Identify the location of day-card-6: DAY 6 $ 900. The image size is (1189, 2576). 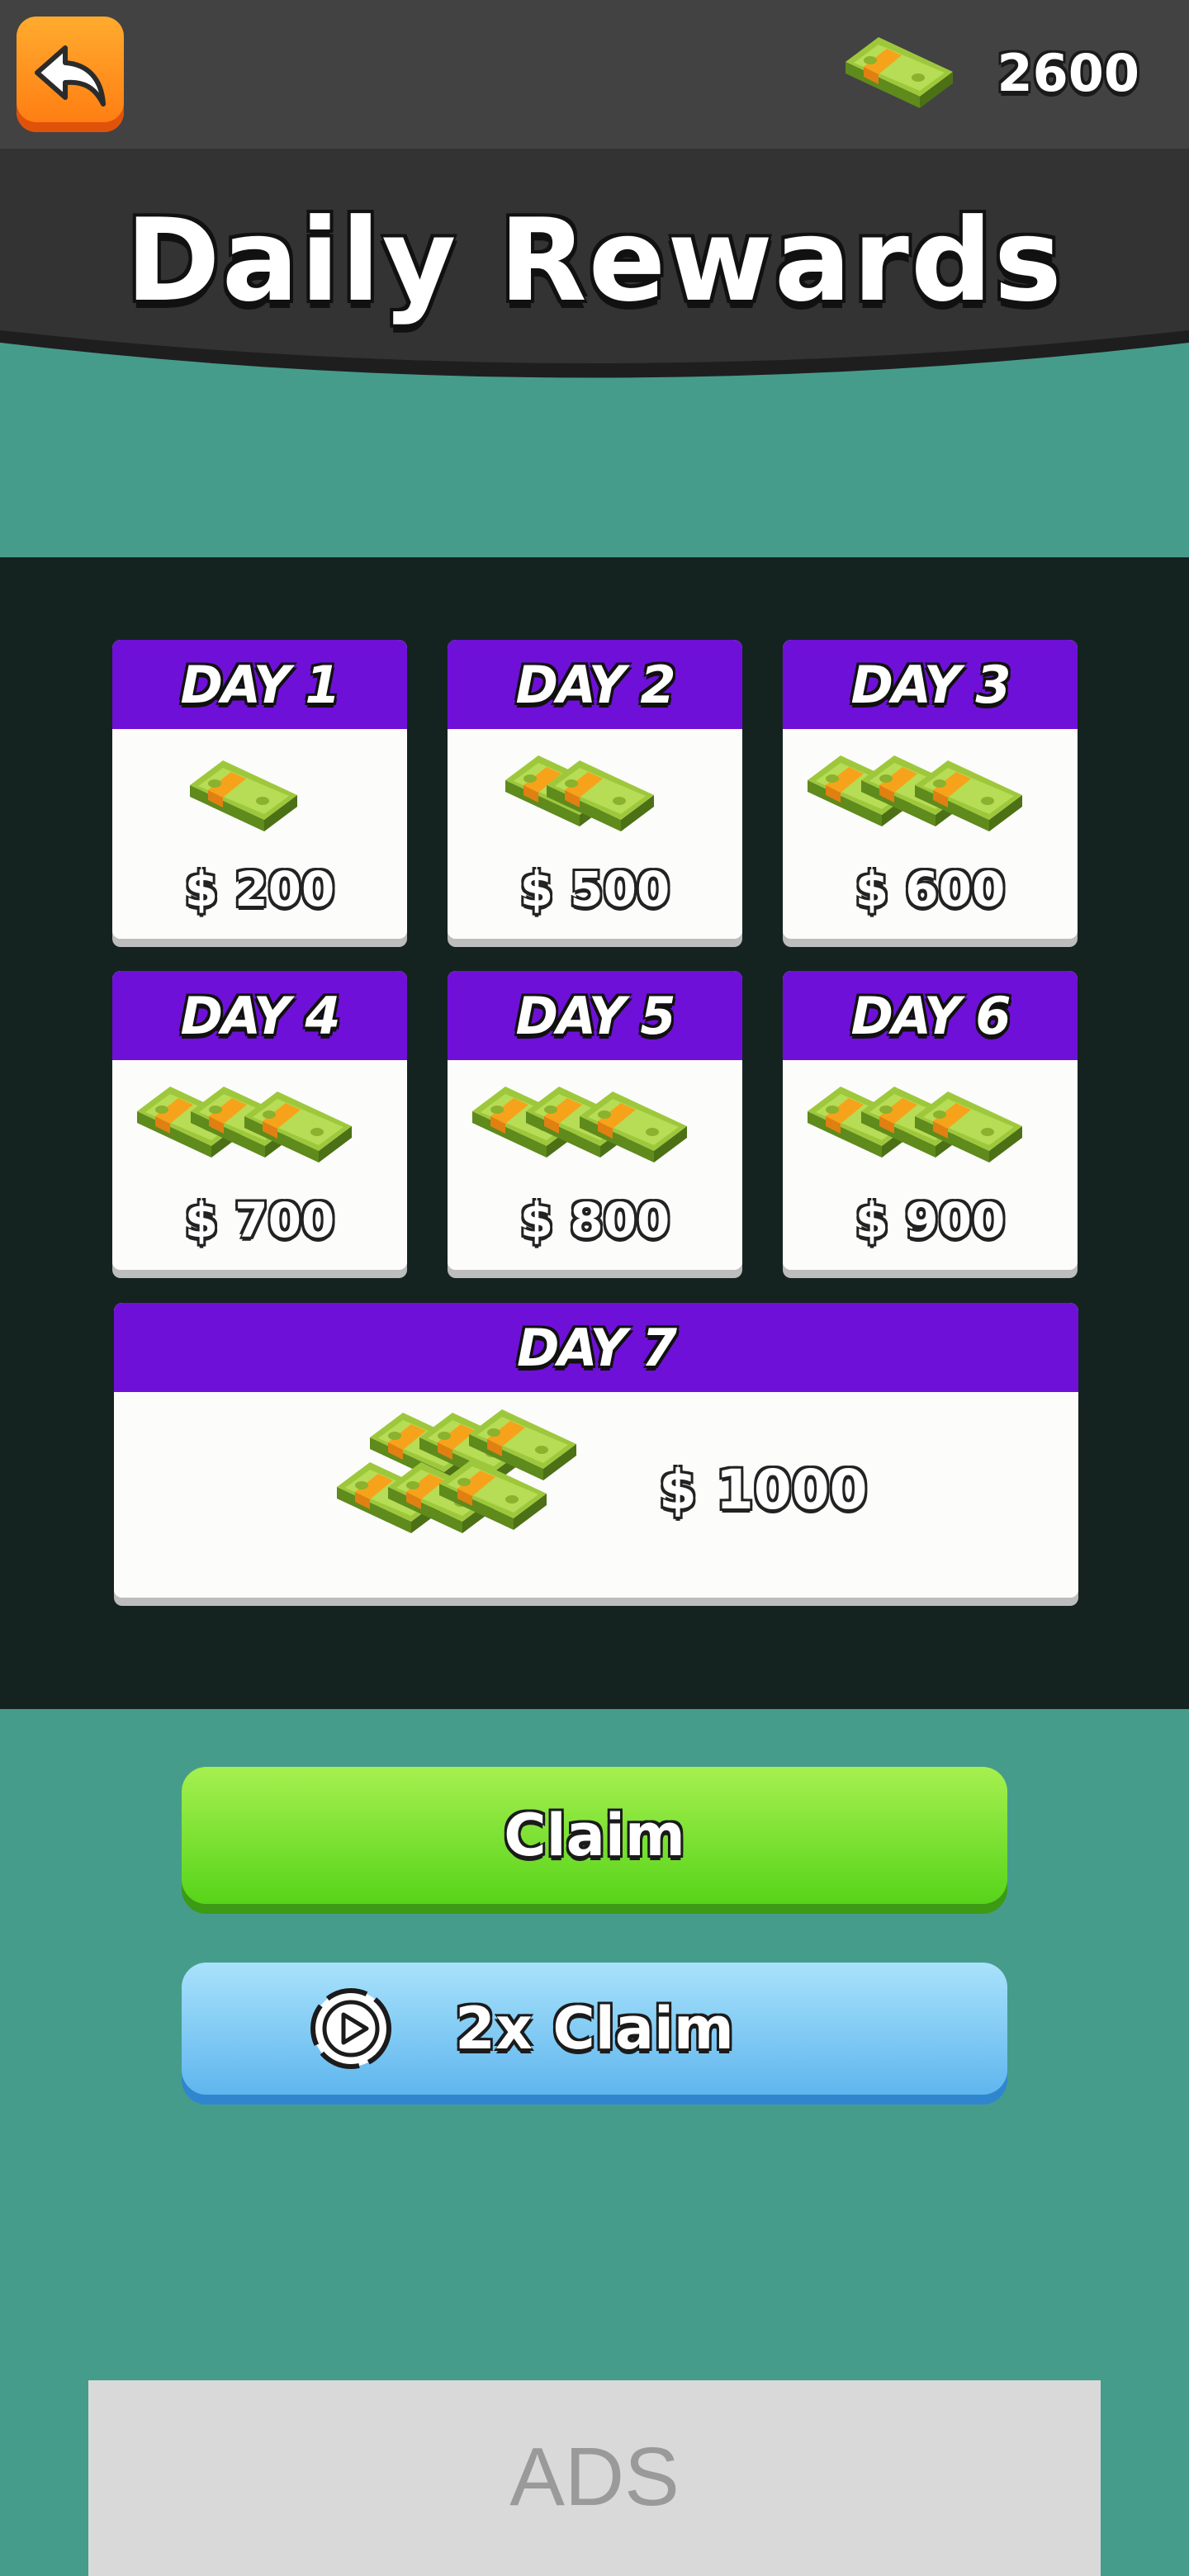
(930, 1120).